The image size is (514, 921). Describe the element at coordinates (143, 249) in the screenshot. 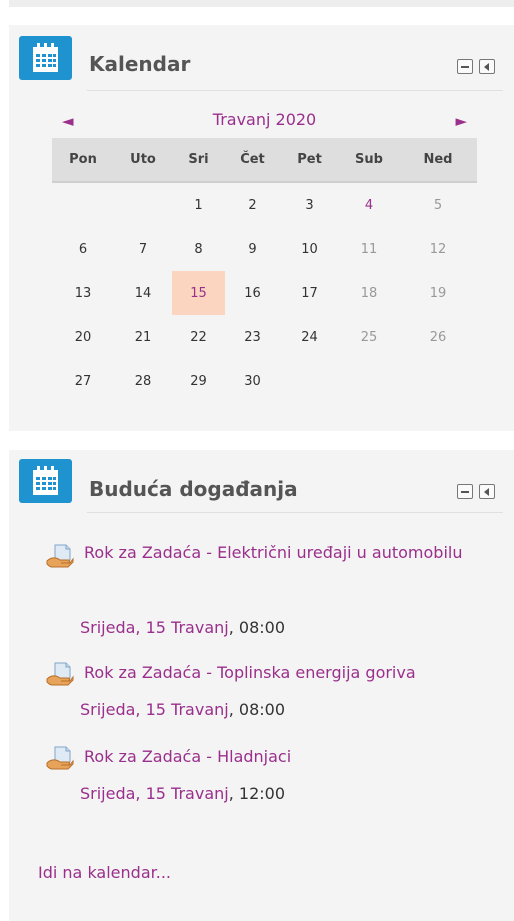

I see `calendar-day-cell: 7` at that location.